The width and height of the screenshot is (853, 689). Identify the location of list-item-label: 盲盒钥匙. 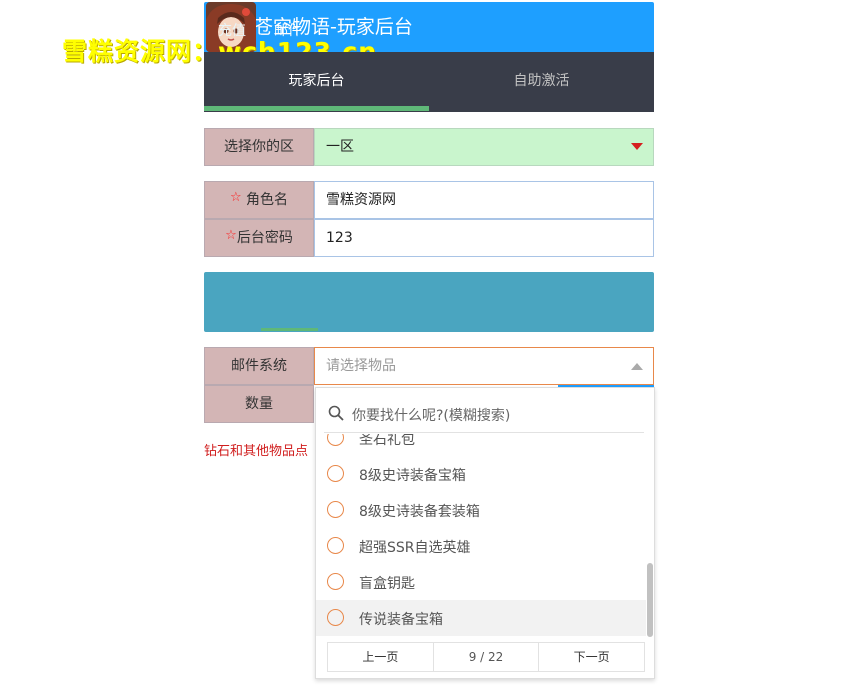
(387, 584).